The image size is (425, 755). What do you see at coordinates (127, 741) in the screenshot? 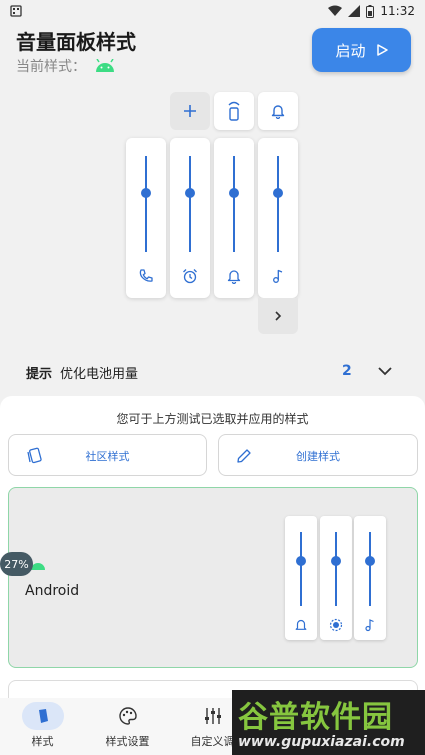
I see `nav-style-settings-label: 样式设置` at bounding box center [127, 741].